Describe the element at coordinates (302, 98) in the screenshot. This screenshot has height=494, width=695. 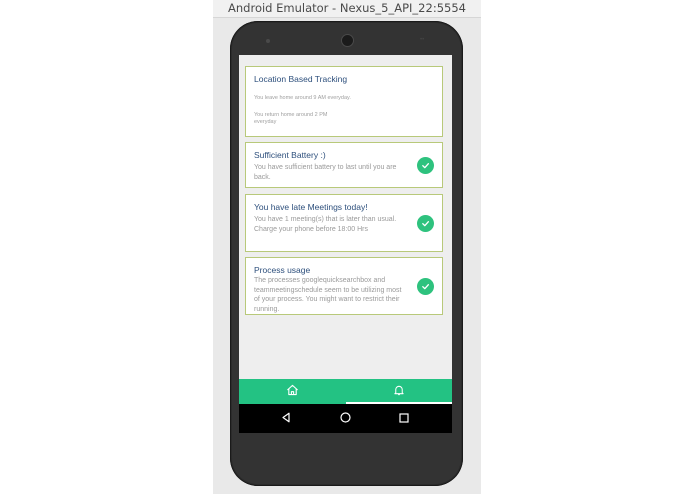
I see `card-text: You leave home around 9 AM everyday.` at that location.